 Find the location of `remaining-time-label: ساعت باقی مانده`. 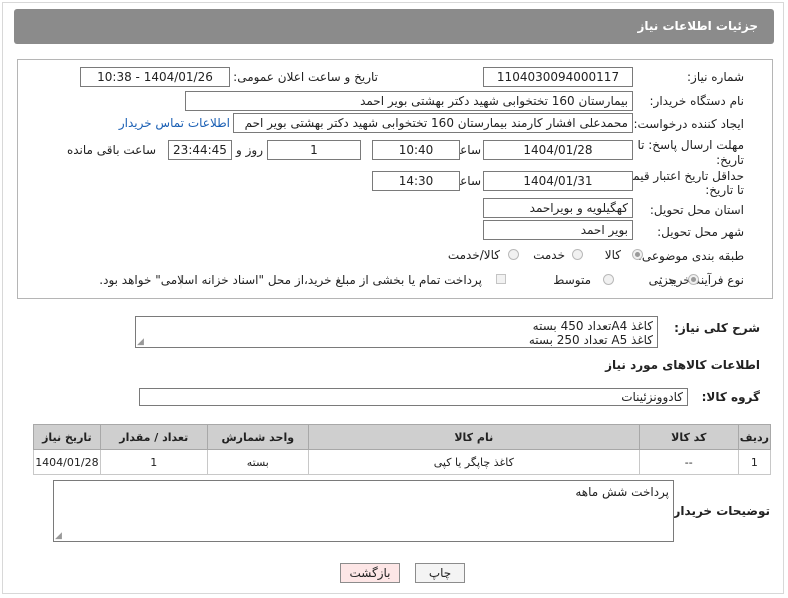

remaining-time-label: ساعت باقی مانده is located at coordinates (111, 150).